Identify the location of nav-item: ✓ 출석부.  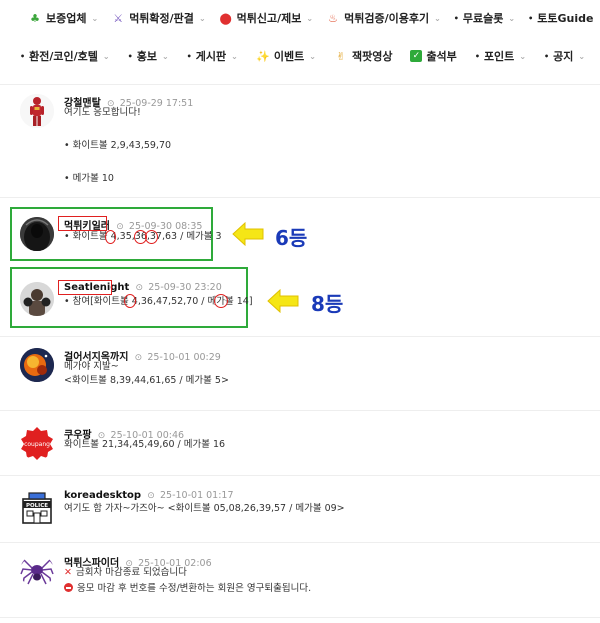
(433, 56).